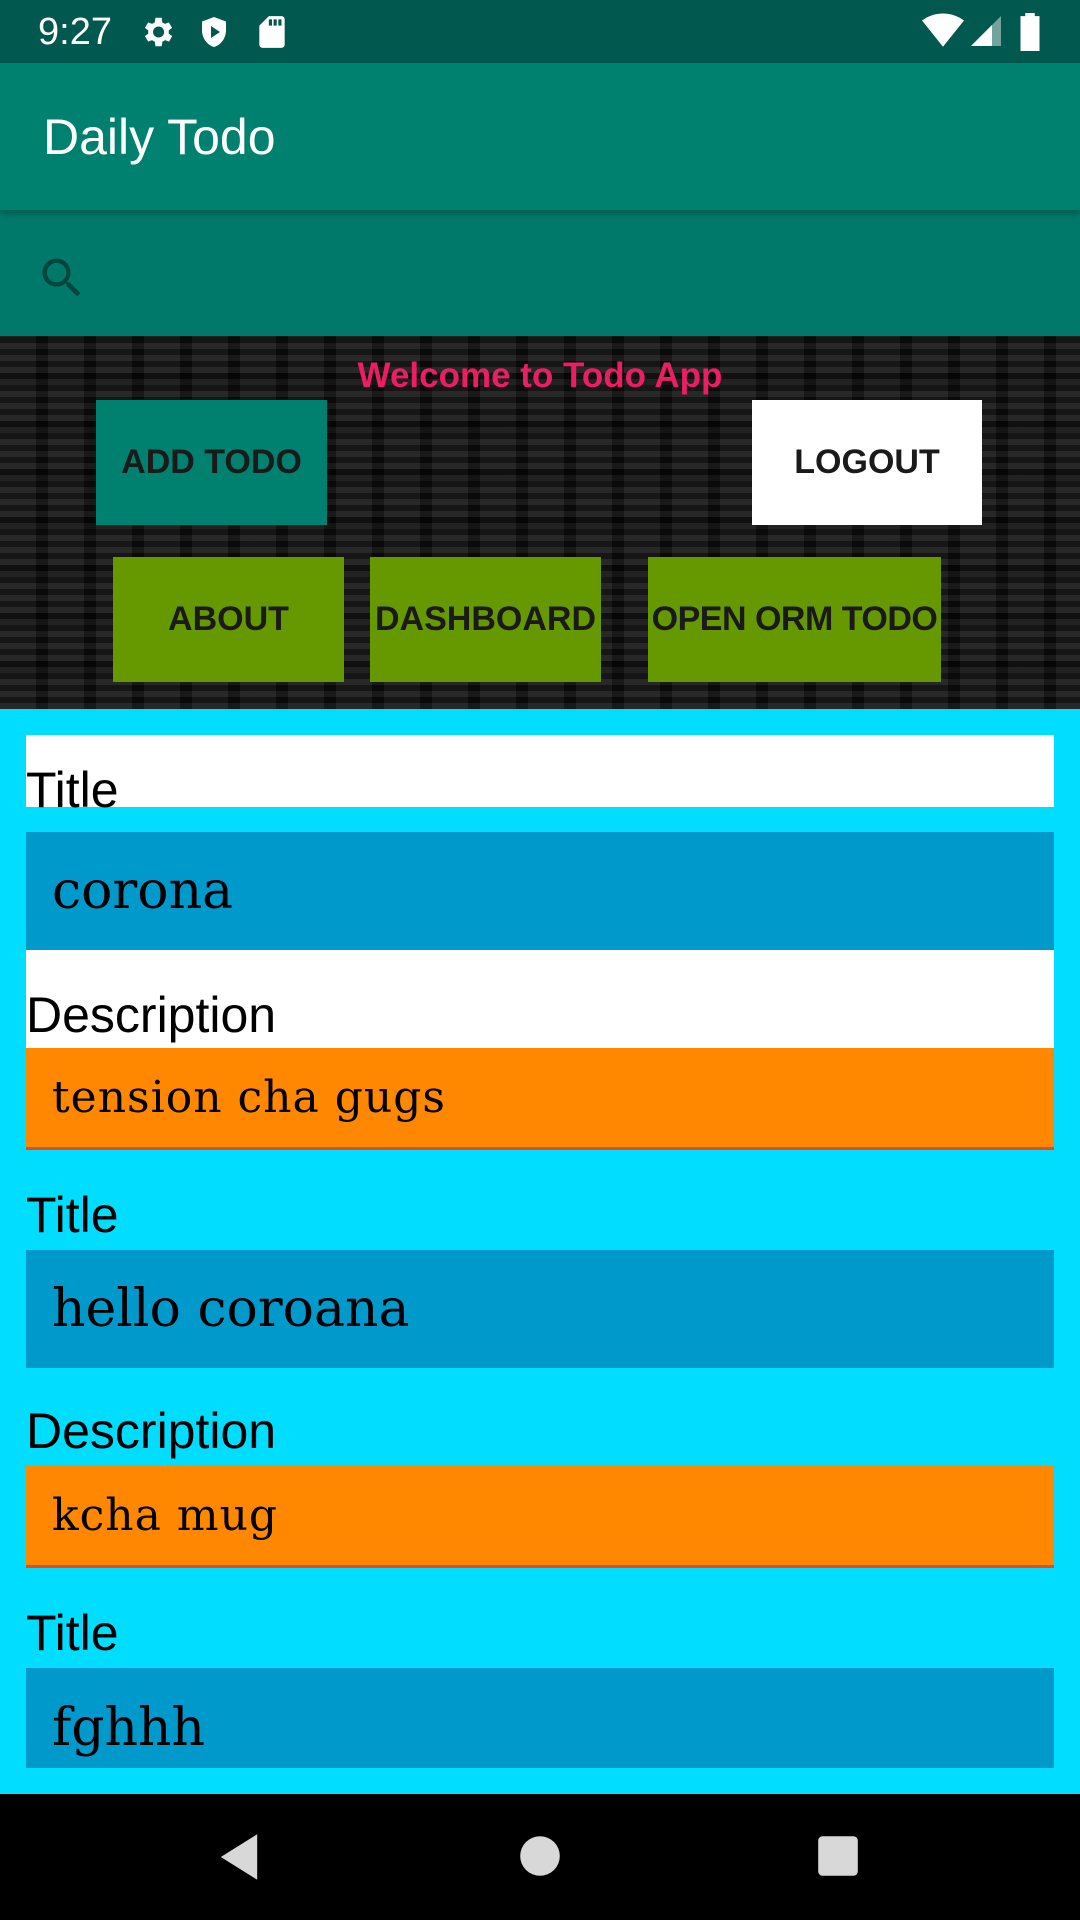  I want to click on app-title: Daily Todo, so click(159, 137).